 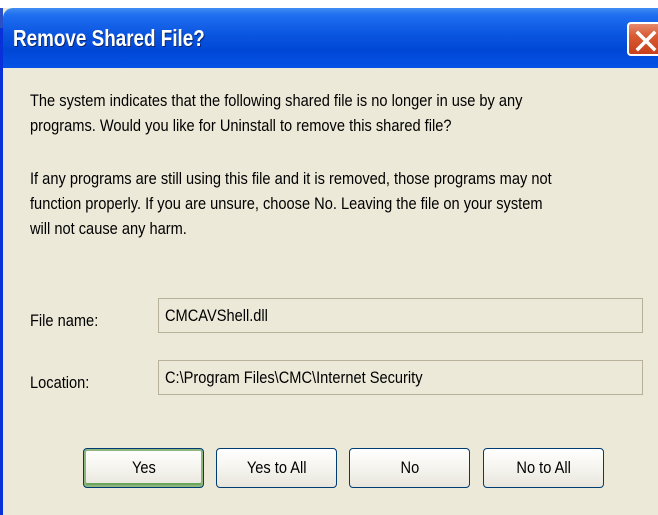 I want to click on no-button-label: No, so click(x=409, y=467).